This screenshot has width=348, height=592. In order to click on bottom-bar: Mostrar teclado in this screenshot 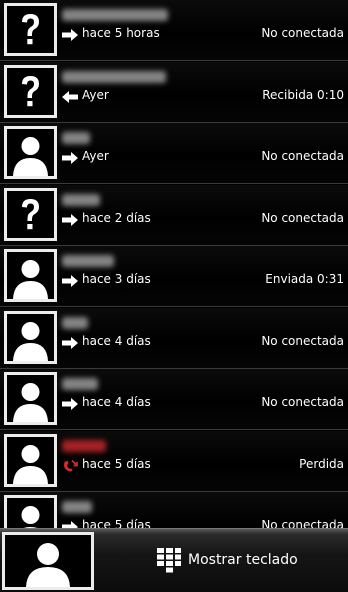, I will do `click(174, 560)`.